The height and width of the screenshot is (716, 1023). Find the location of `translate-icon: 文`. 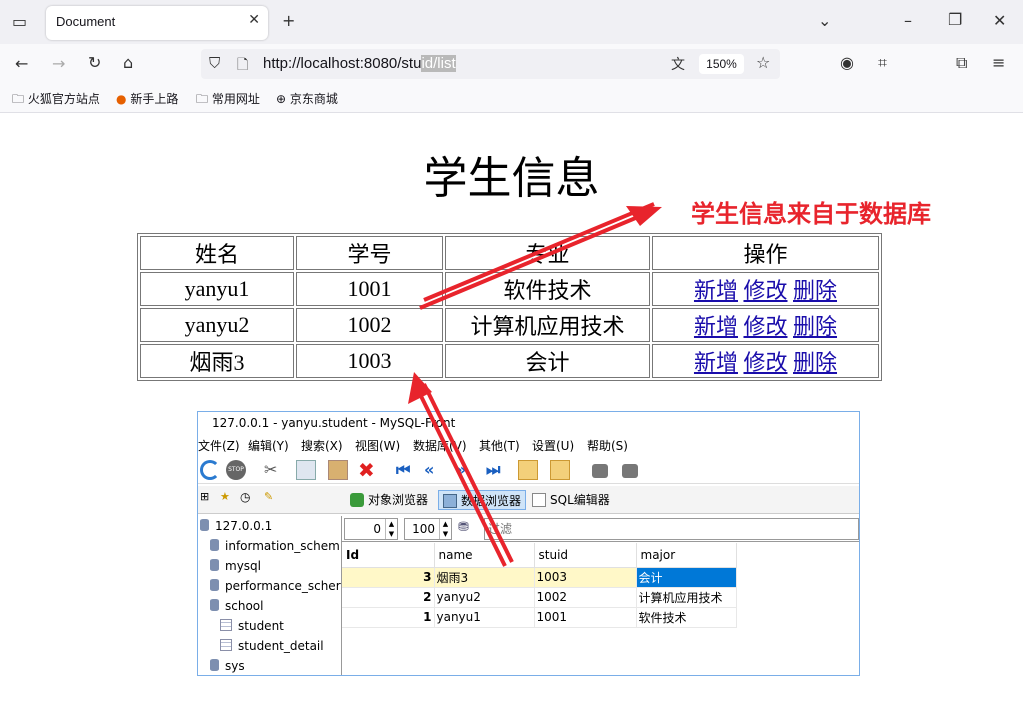

translate-icon: 文 is located at coordinates (678, 64).